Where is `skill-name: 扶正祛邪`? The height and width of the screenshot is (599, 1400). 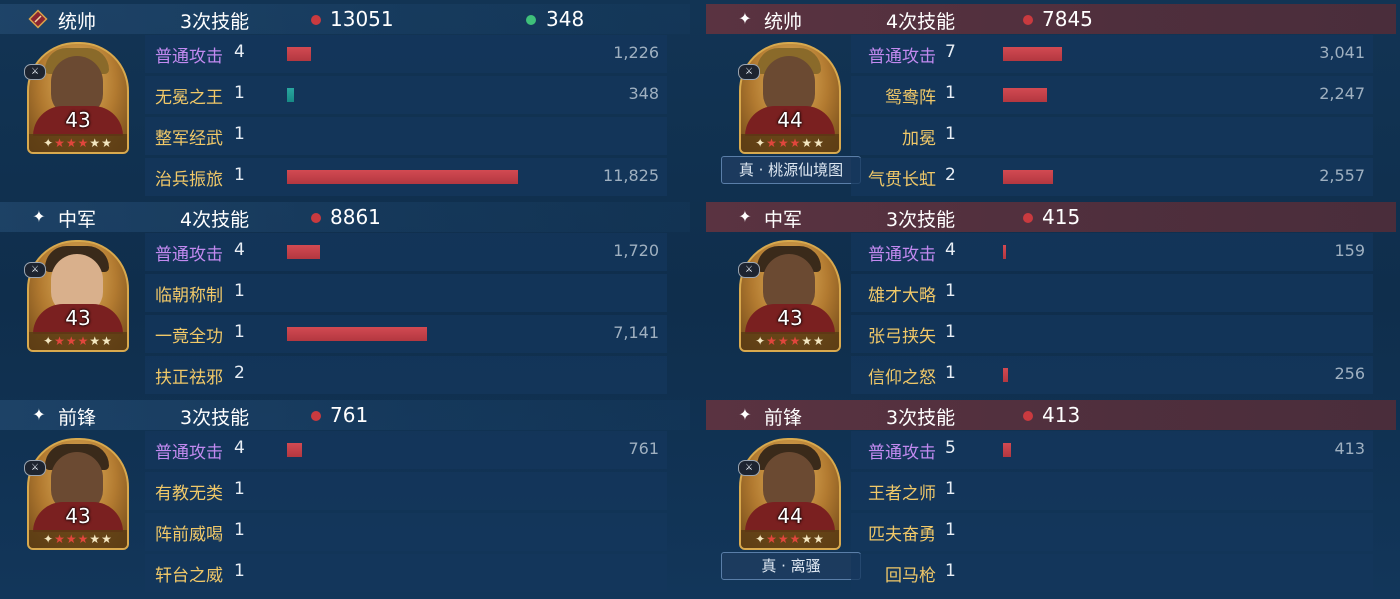 skill-name: 扶正祛邪 is located at coordinates (189, 375).